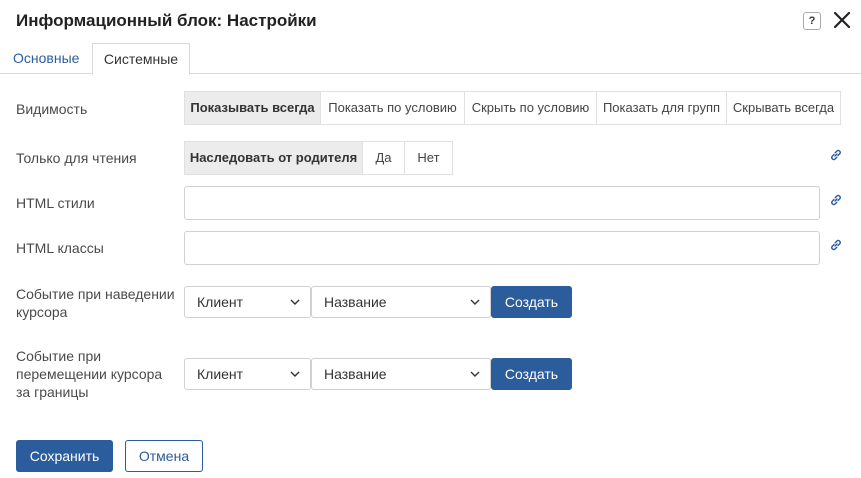 The image size is (861, 478). I want to click on visibility-option-show-for-groups: Показать для групп, so click(661, 108).